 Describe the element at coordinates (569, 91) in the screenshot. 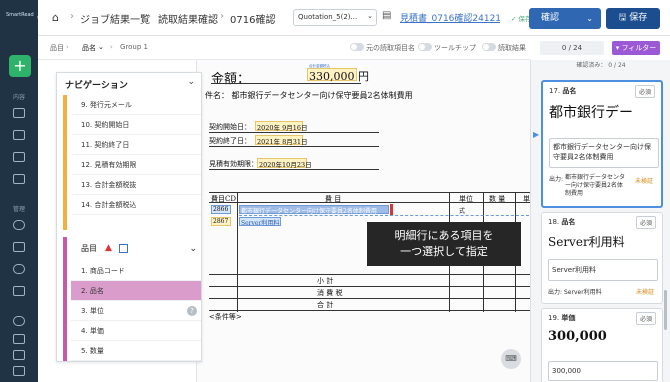

I see `card-17-title: 品名` at that location.